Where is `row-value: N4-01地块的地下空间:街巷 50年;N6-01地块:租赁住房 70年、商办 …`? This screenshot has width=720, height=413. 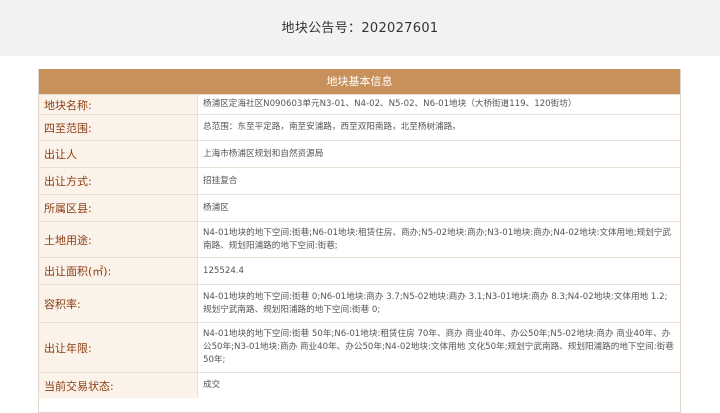 row-value: N4-01地块的地下空间:街巷 50年;N6-01地块:租赁住房 70年、商办 … is located at coordinates (439, 347).